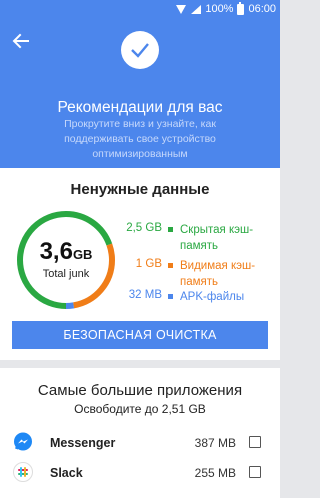 The image size is (320, 498). What do you see at coordinates (196, 9) in the screenshot?
I see `signal-icon` at bounding box center [196, 9].